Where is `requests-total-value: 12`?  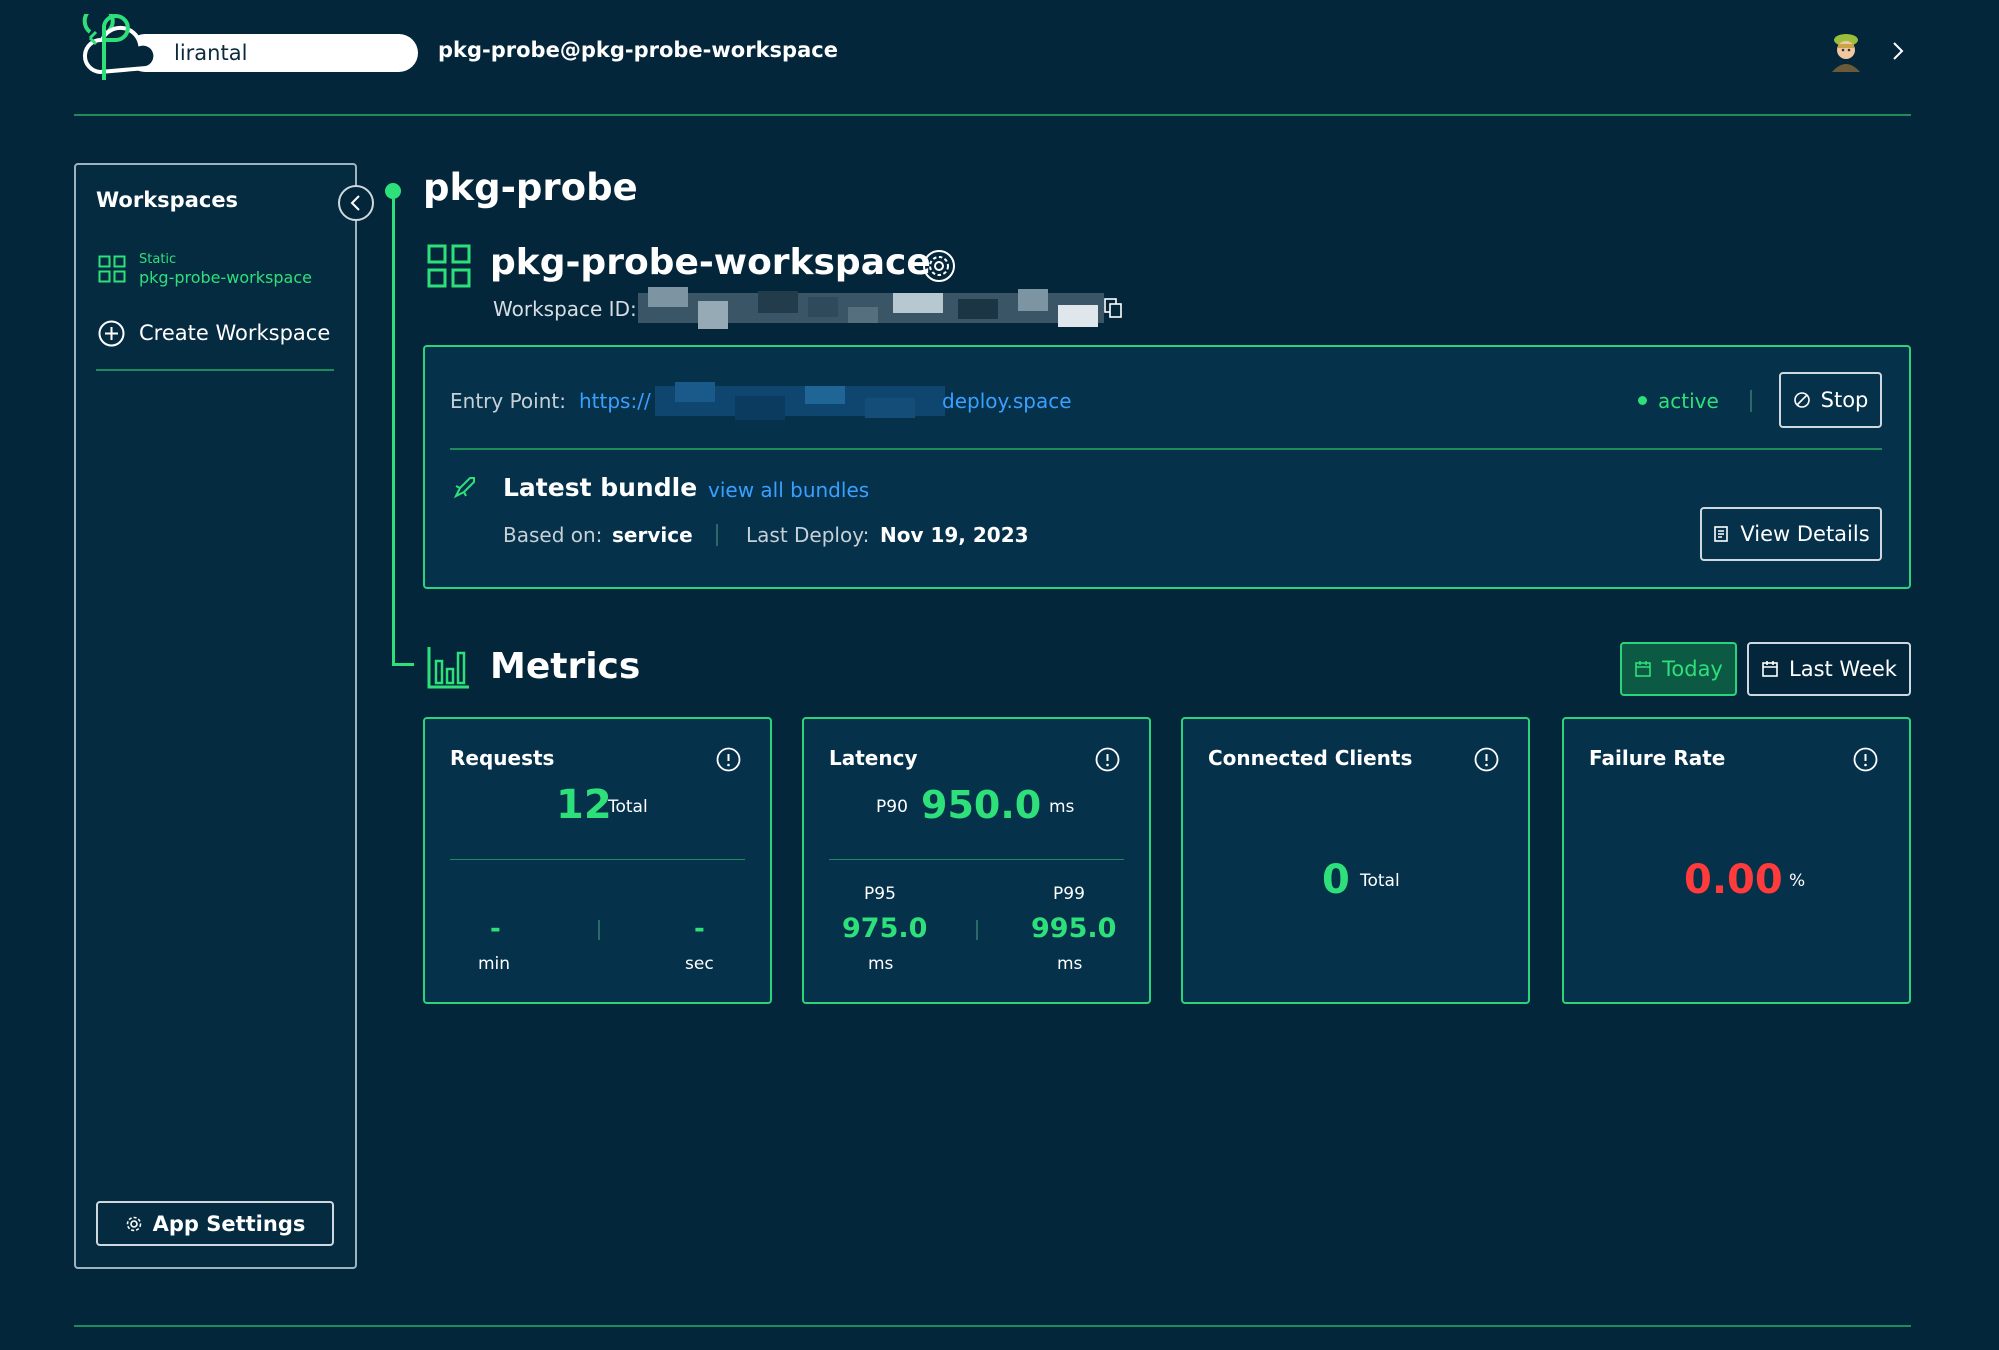 requests-total-value: 12 is located at coordinates (584, 805).